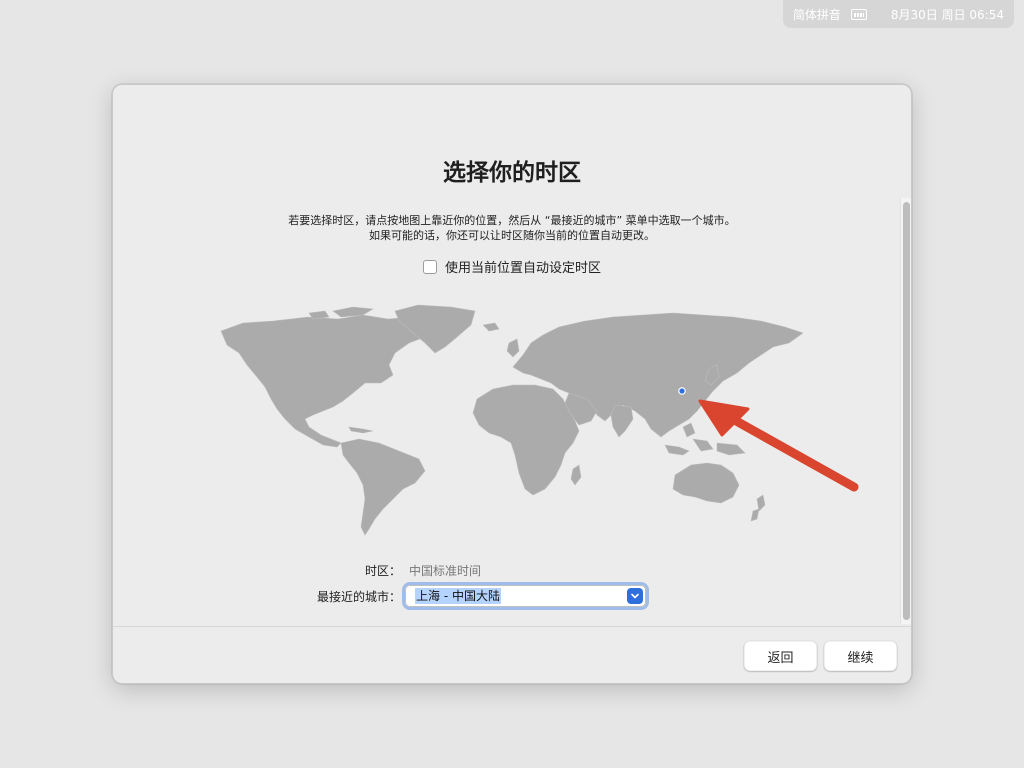 Image resolution: width=1024 pixels, height=768 pixels. I want to click on input-method-label: 简体拼音, so click(817, 14).